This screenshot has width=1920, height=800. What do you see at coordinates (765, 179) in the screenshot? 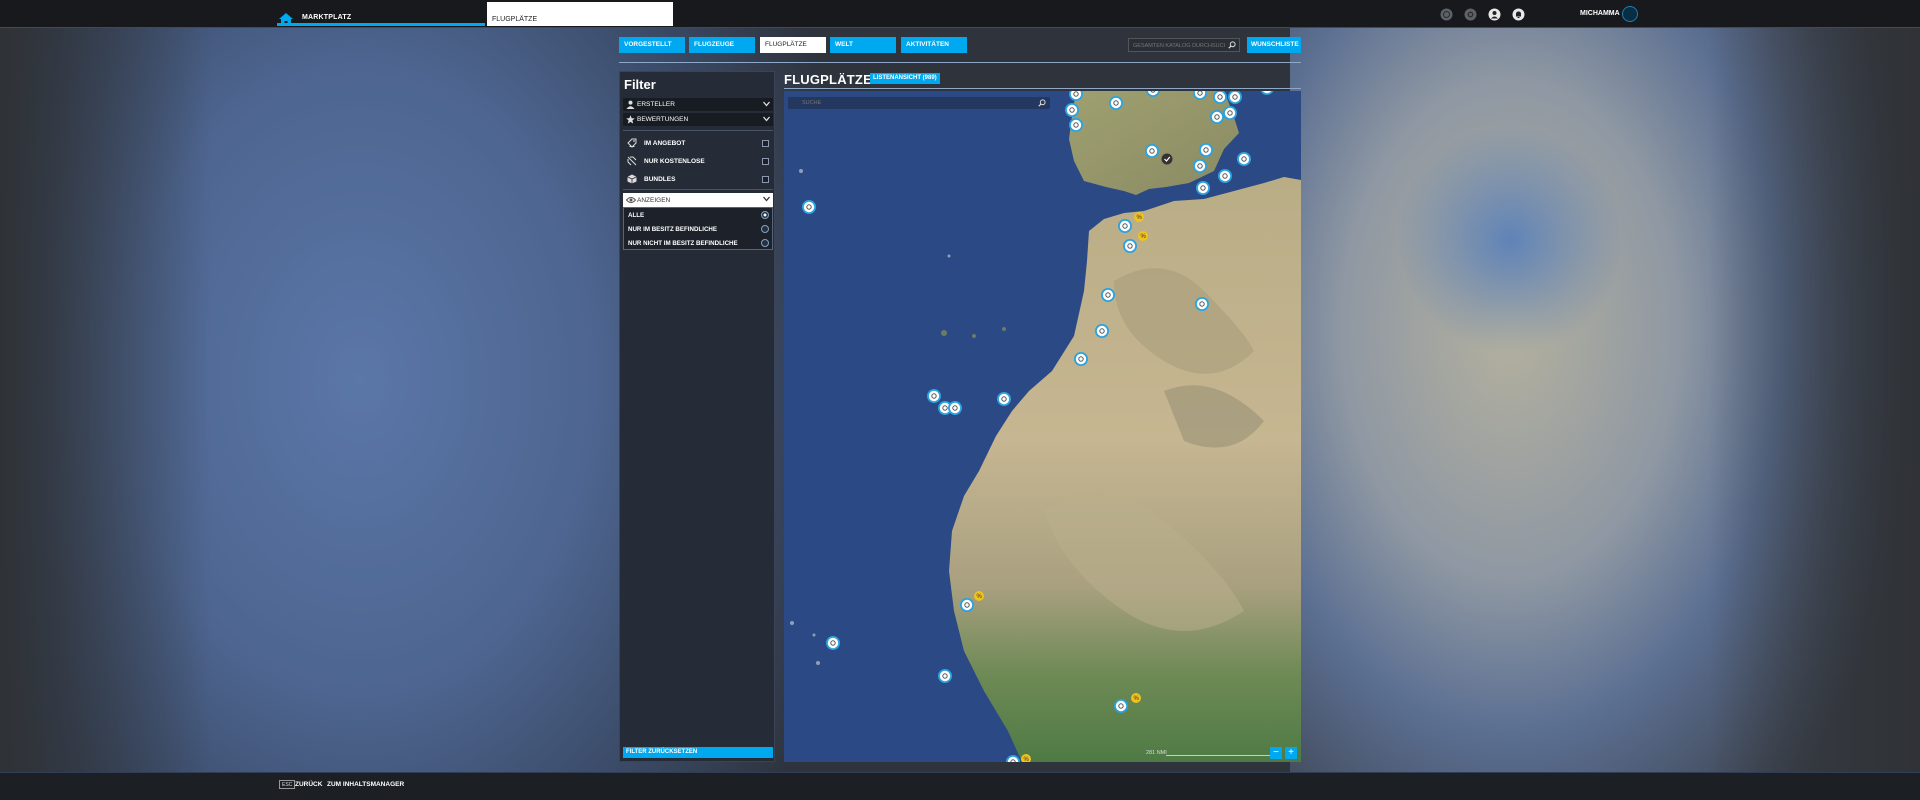
I see `filter-bundles-checkbox` at bounding box center [765, 179].